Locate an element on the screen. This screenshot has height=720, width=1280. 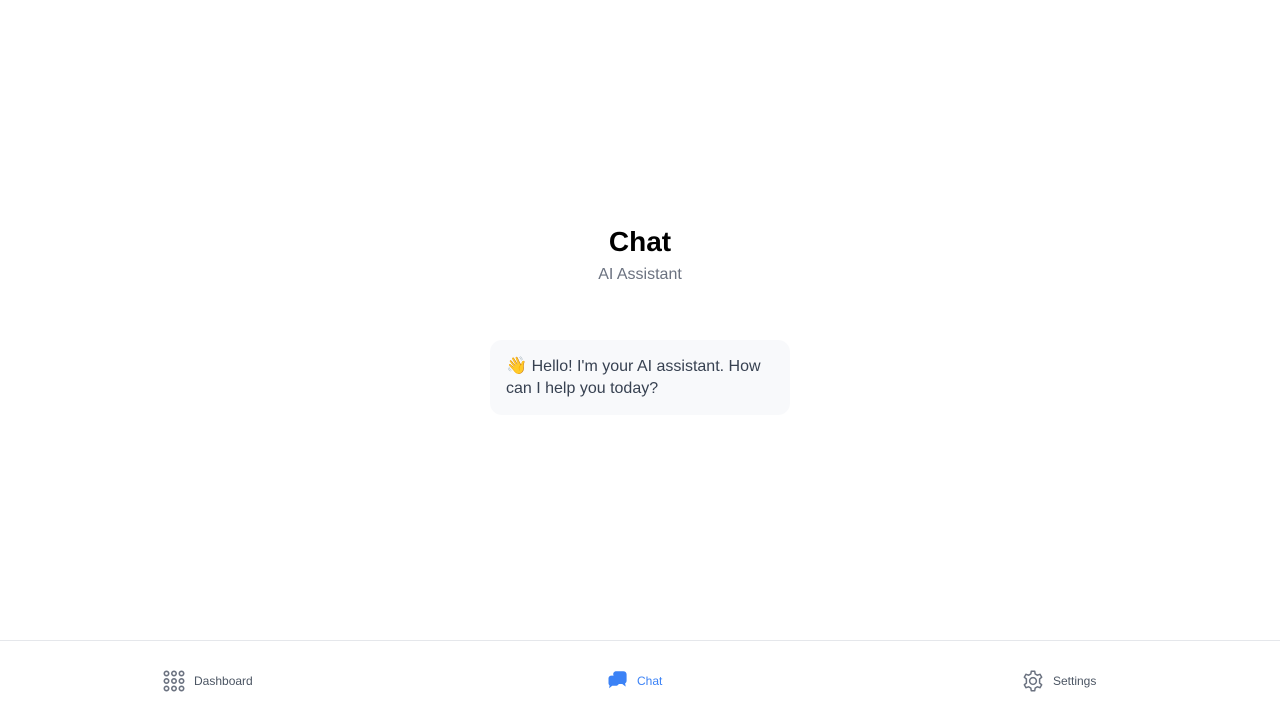
gear-icon is located at coordinates (1033, 681).